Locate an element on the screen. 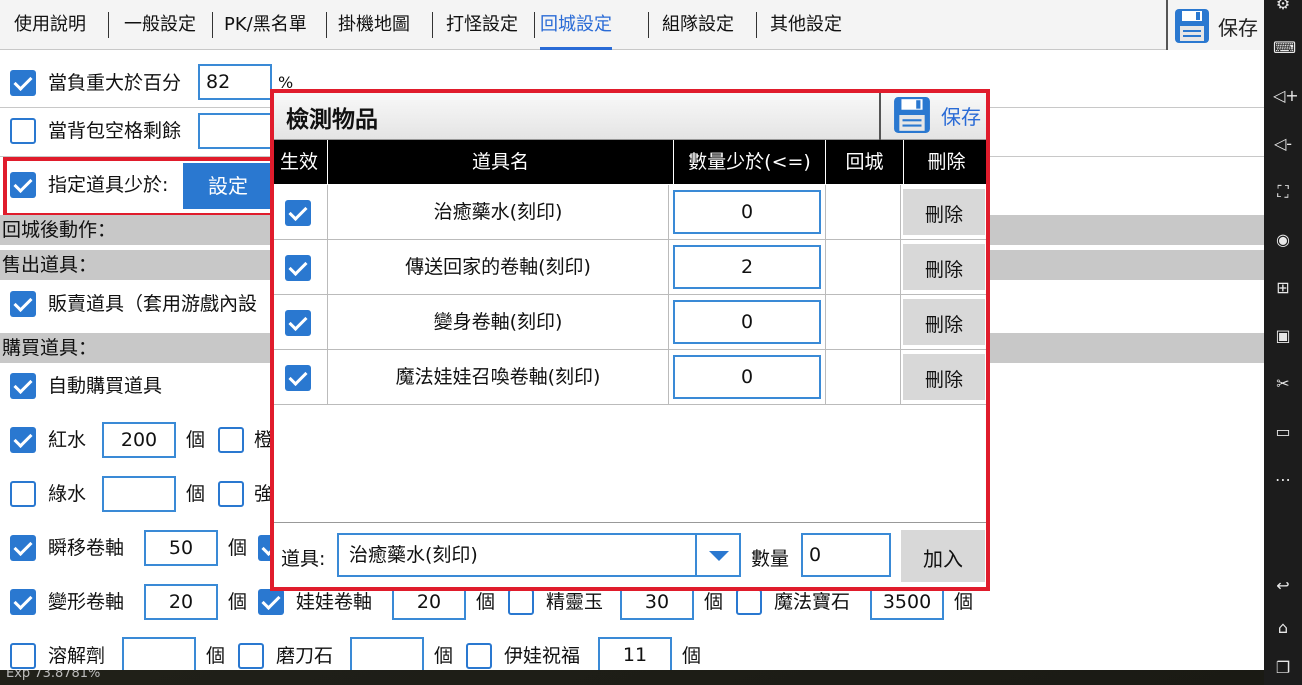 The image size is (1302, 685). buy-item-label: 變形卷軸 is located at coordinates (86, 602).